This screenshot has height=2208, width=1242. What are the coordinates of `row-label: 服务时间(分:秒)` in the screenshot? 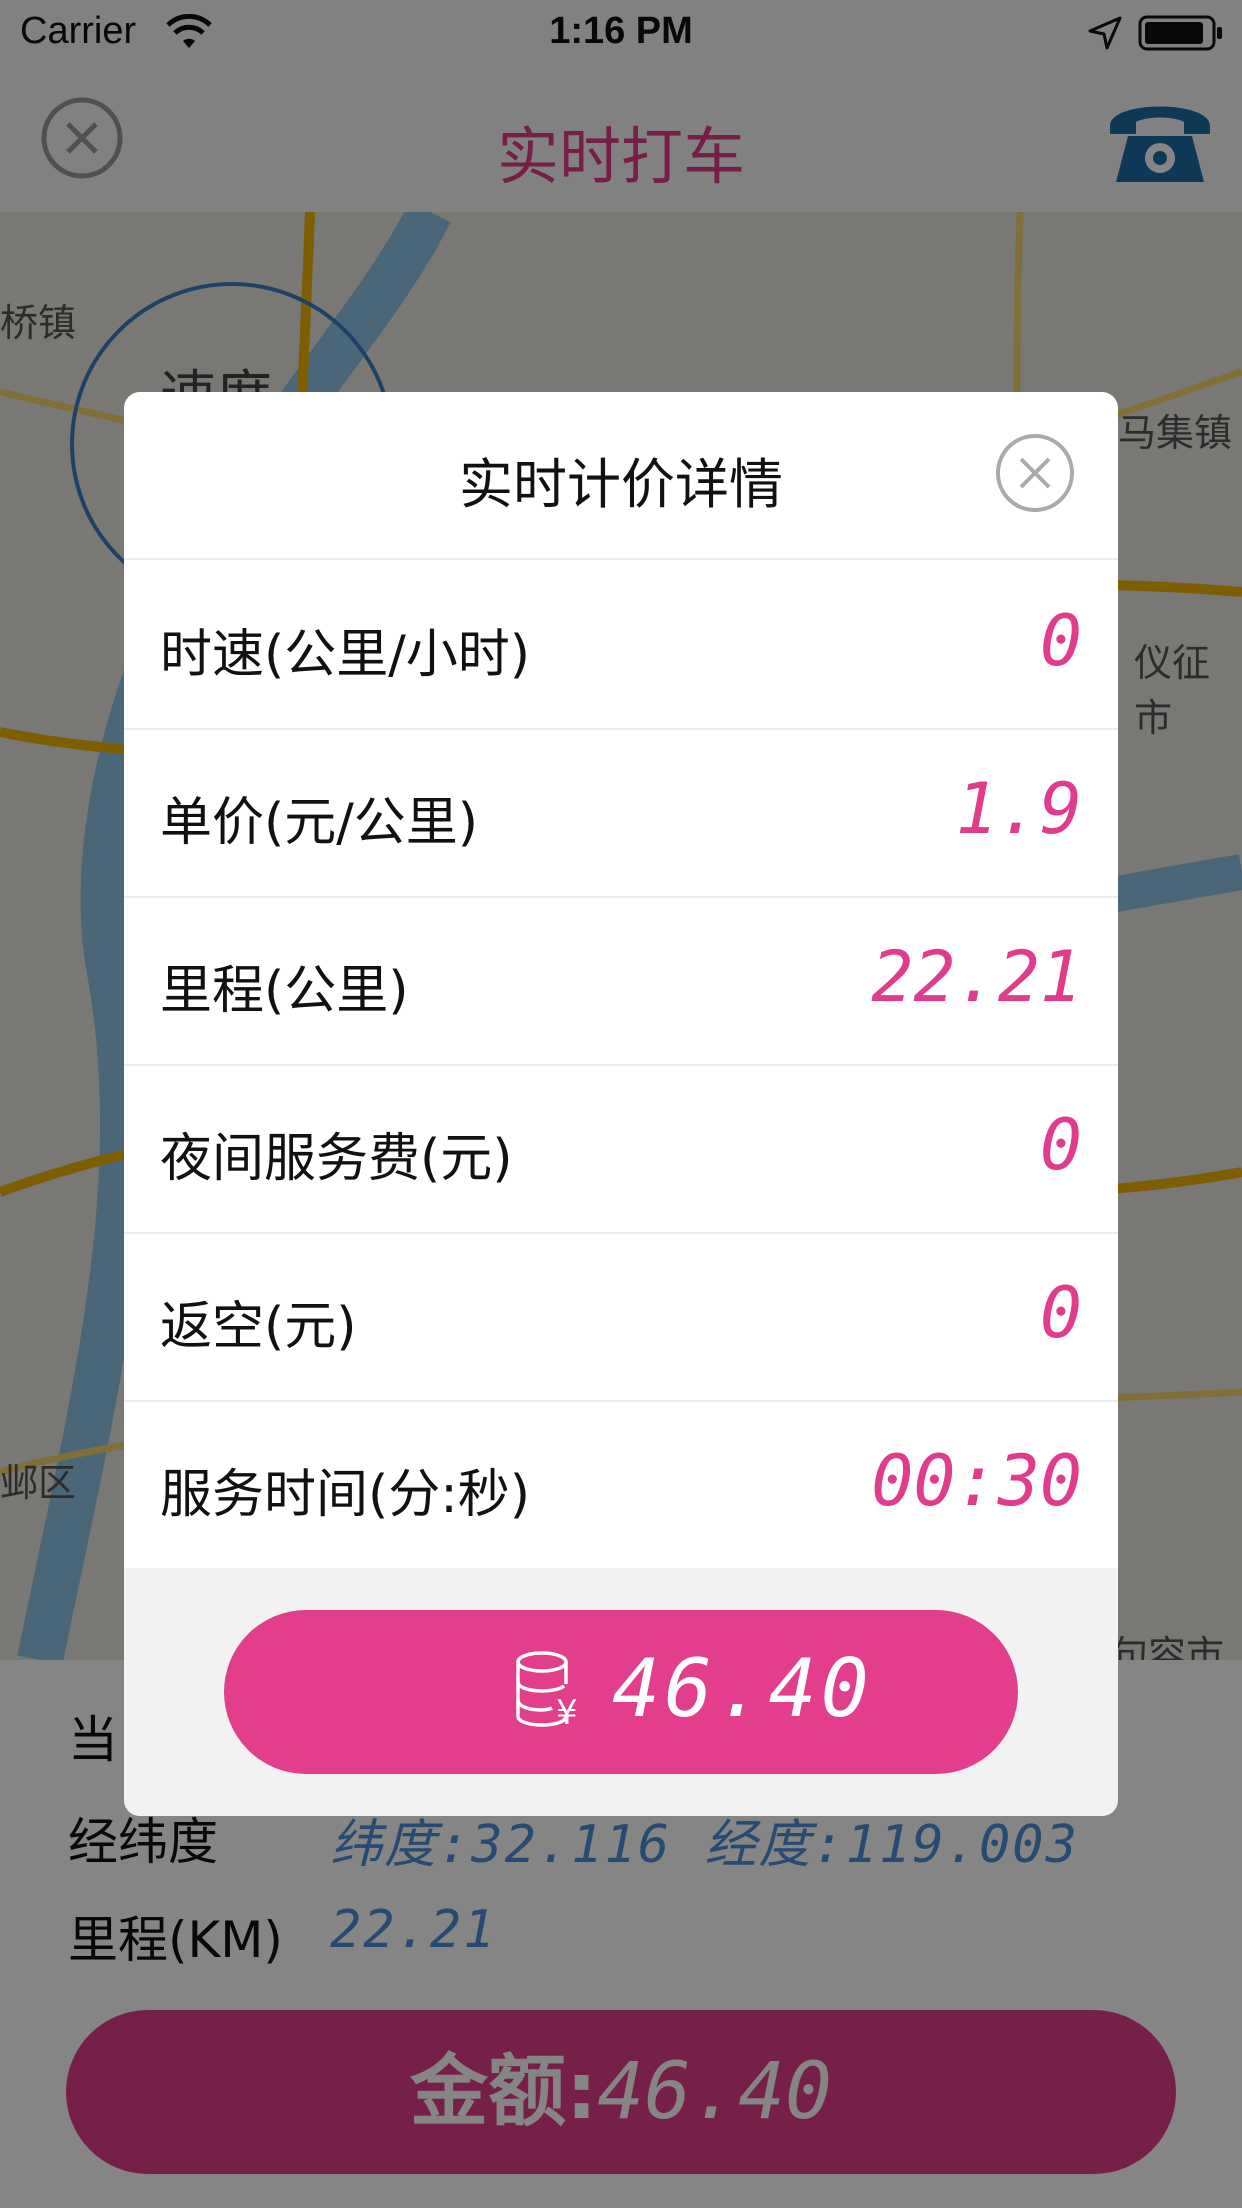 It's located at (345, 1495).